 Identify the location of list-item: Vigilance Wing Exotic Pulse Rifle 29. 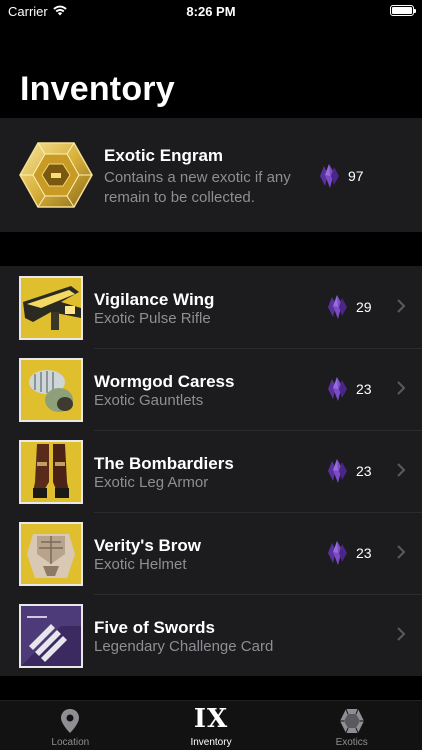
(211, 307).